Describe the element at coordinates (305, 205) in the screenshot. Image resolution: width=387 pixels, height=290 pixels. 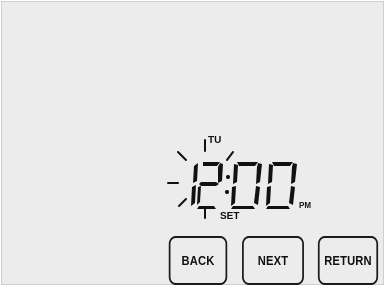
I see `meridiem-label: PM` at that location.